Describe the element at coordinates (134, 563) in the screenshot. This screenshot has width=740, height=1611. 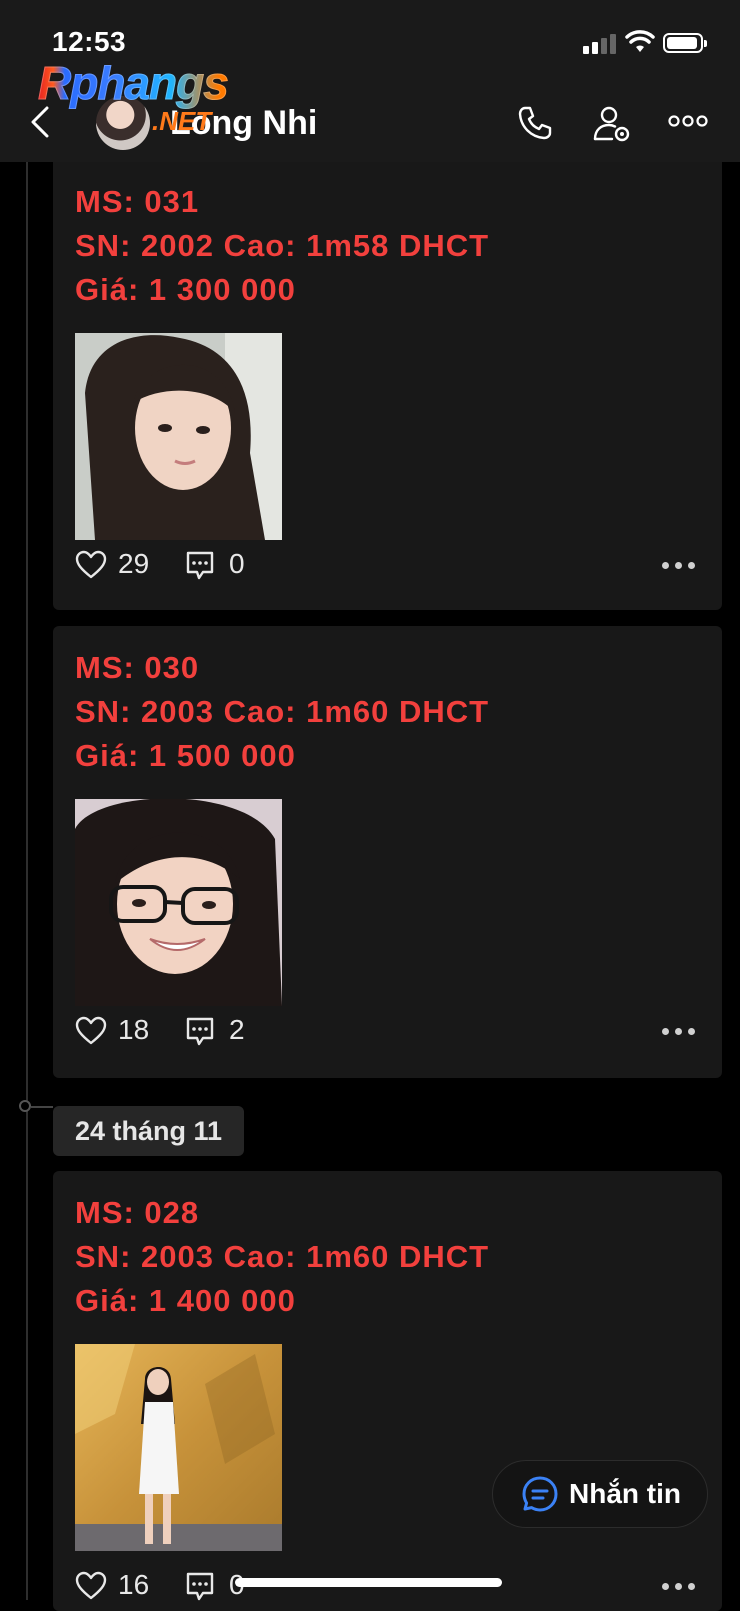
I see `like-count: 29` at that location.